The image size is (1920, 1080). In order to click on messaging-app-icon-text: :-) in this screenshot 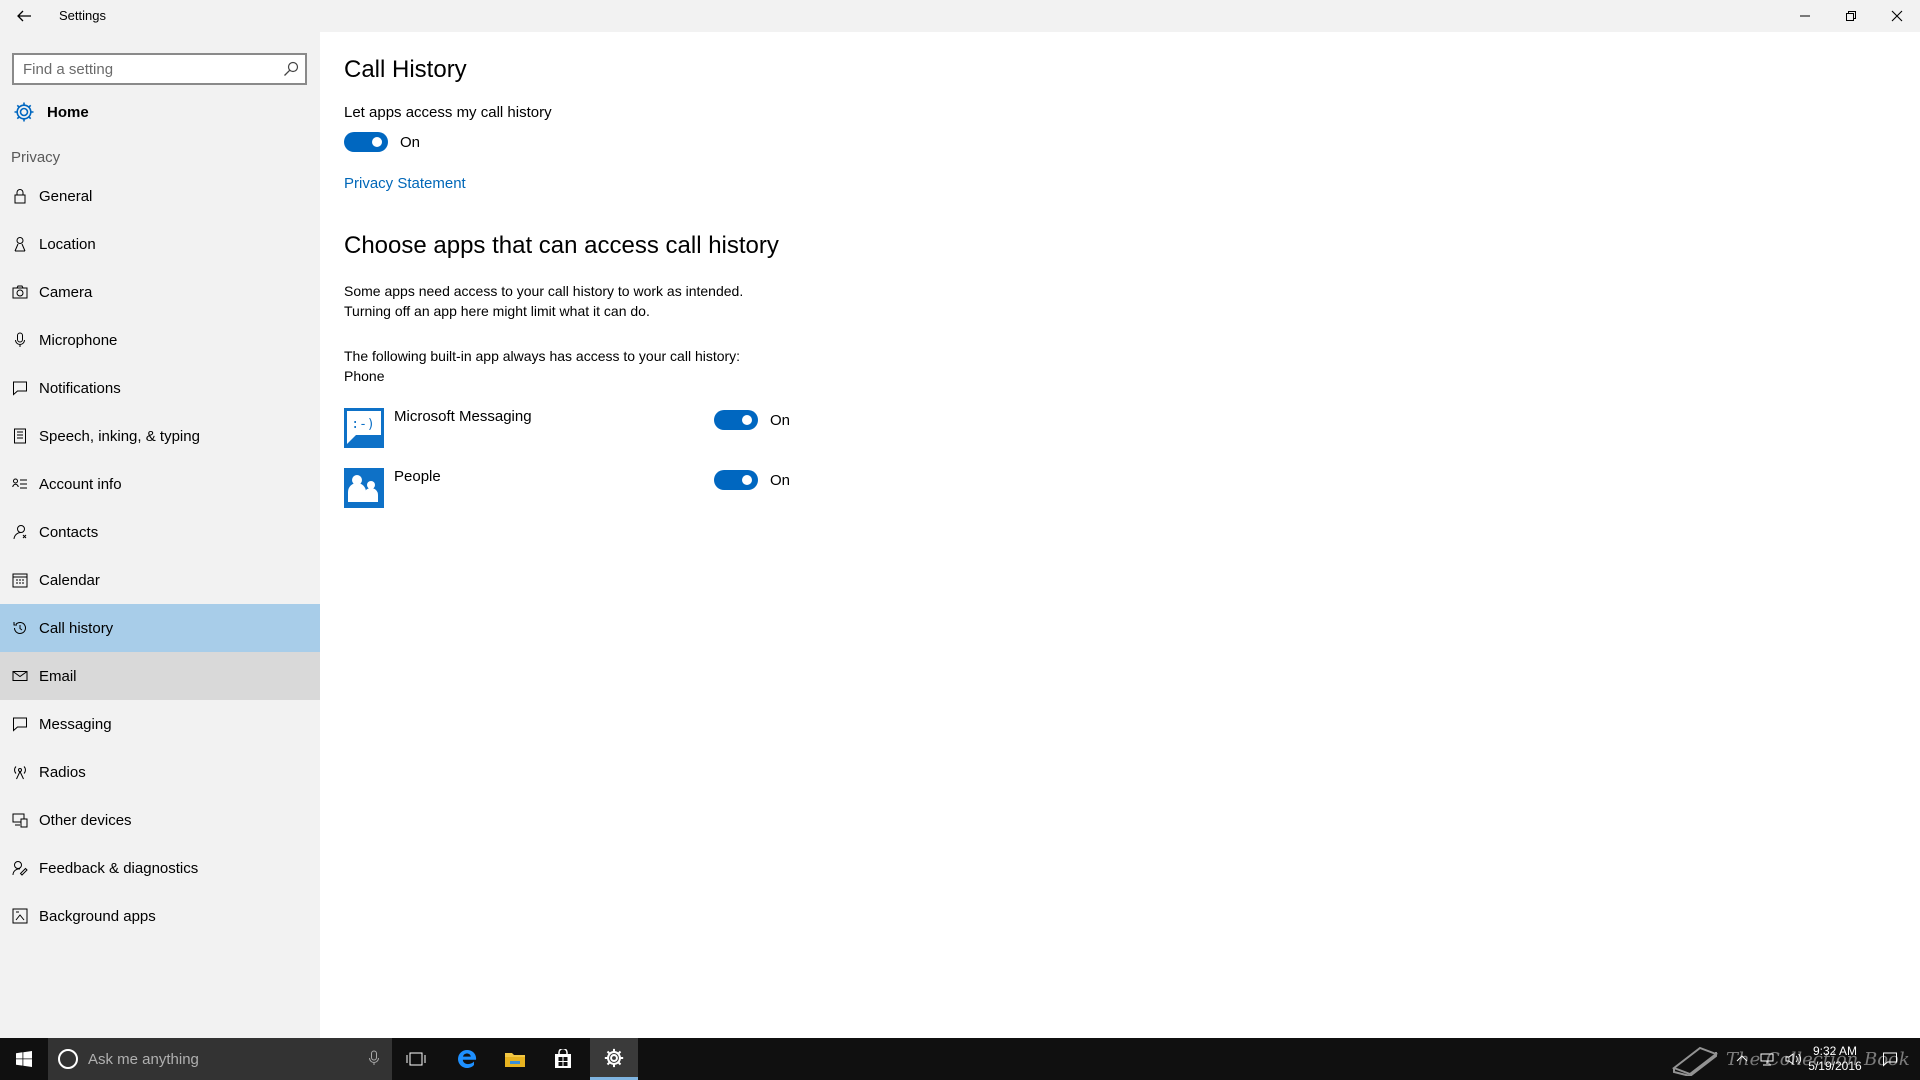, I will do `click(362, 424)`.